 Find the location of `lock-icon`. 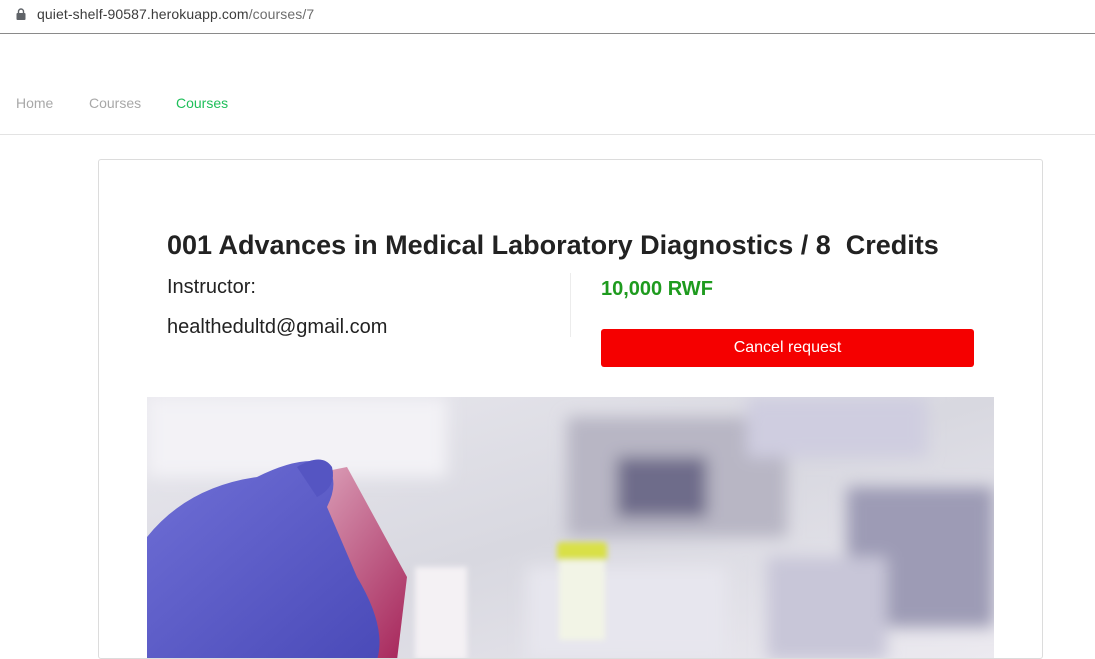

lock-icon is located at coordinates (21, 14).